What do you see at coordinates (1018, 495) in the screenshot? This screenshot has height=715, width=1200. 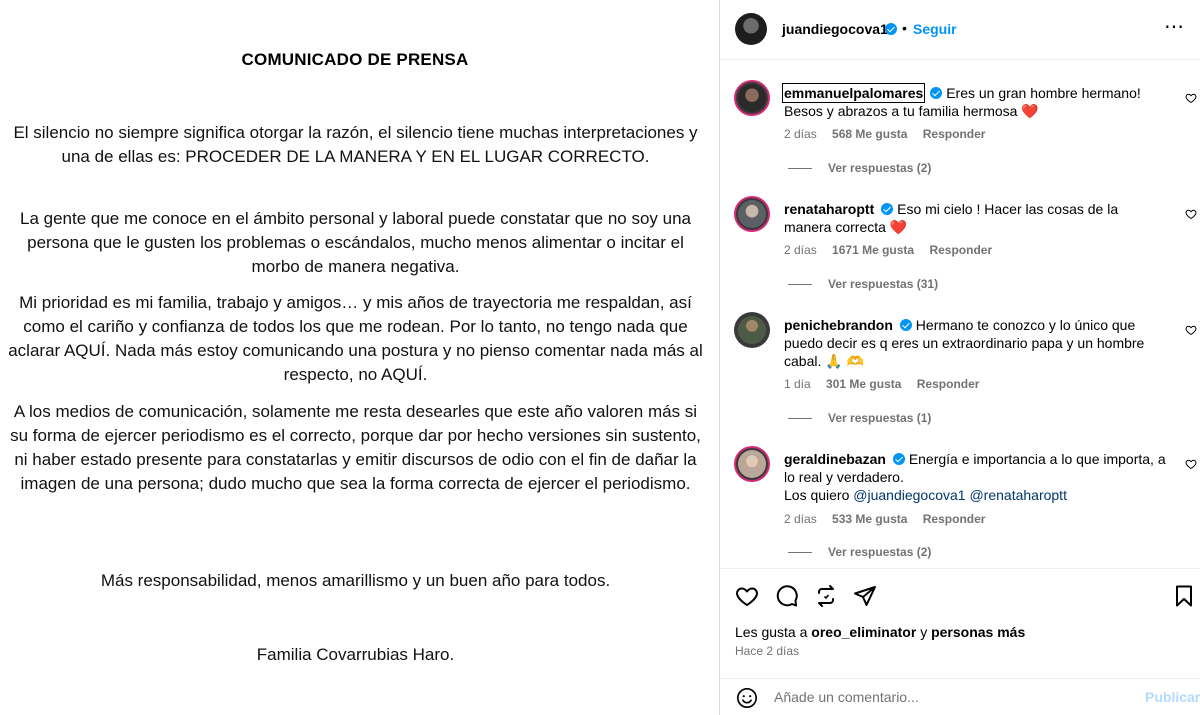 I see `mention-link: @renataharoptt` at bounding box center [1018, 495].